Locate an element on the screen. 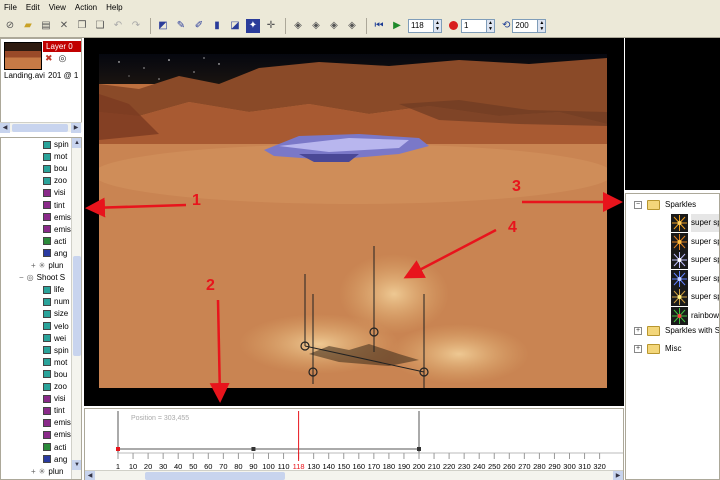 The image size is (720, 480). annotation-label-4: 4 is located at coordinates (512, 227).